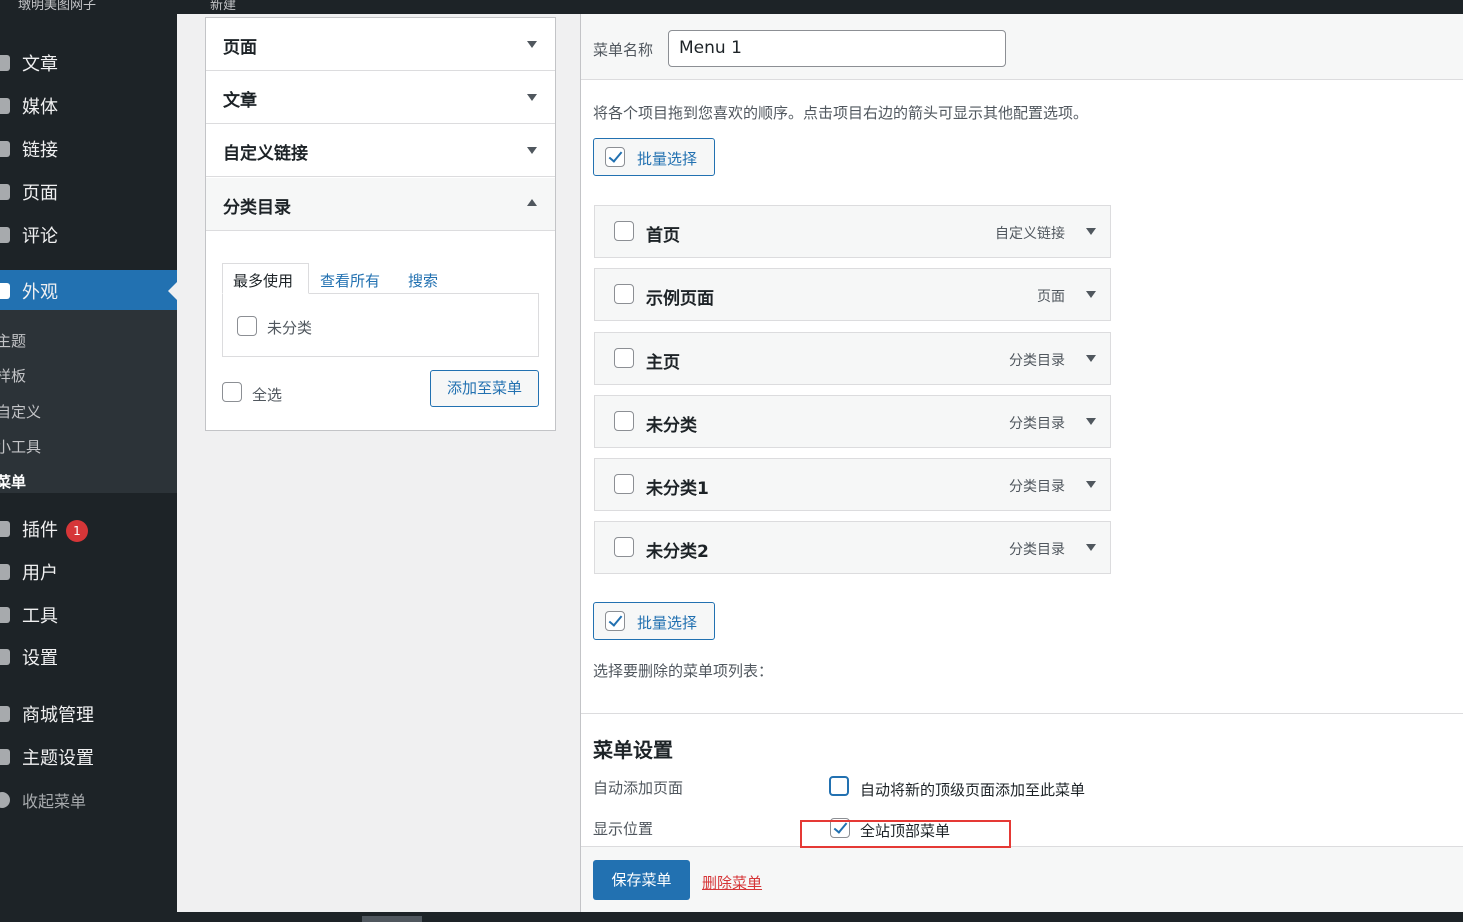  I want to click on menu-name-input: Menu 1, so click(837, 48).